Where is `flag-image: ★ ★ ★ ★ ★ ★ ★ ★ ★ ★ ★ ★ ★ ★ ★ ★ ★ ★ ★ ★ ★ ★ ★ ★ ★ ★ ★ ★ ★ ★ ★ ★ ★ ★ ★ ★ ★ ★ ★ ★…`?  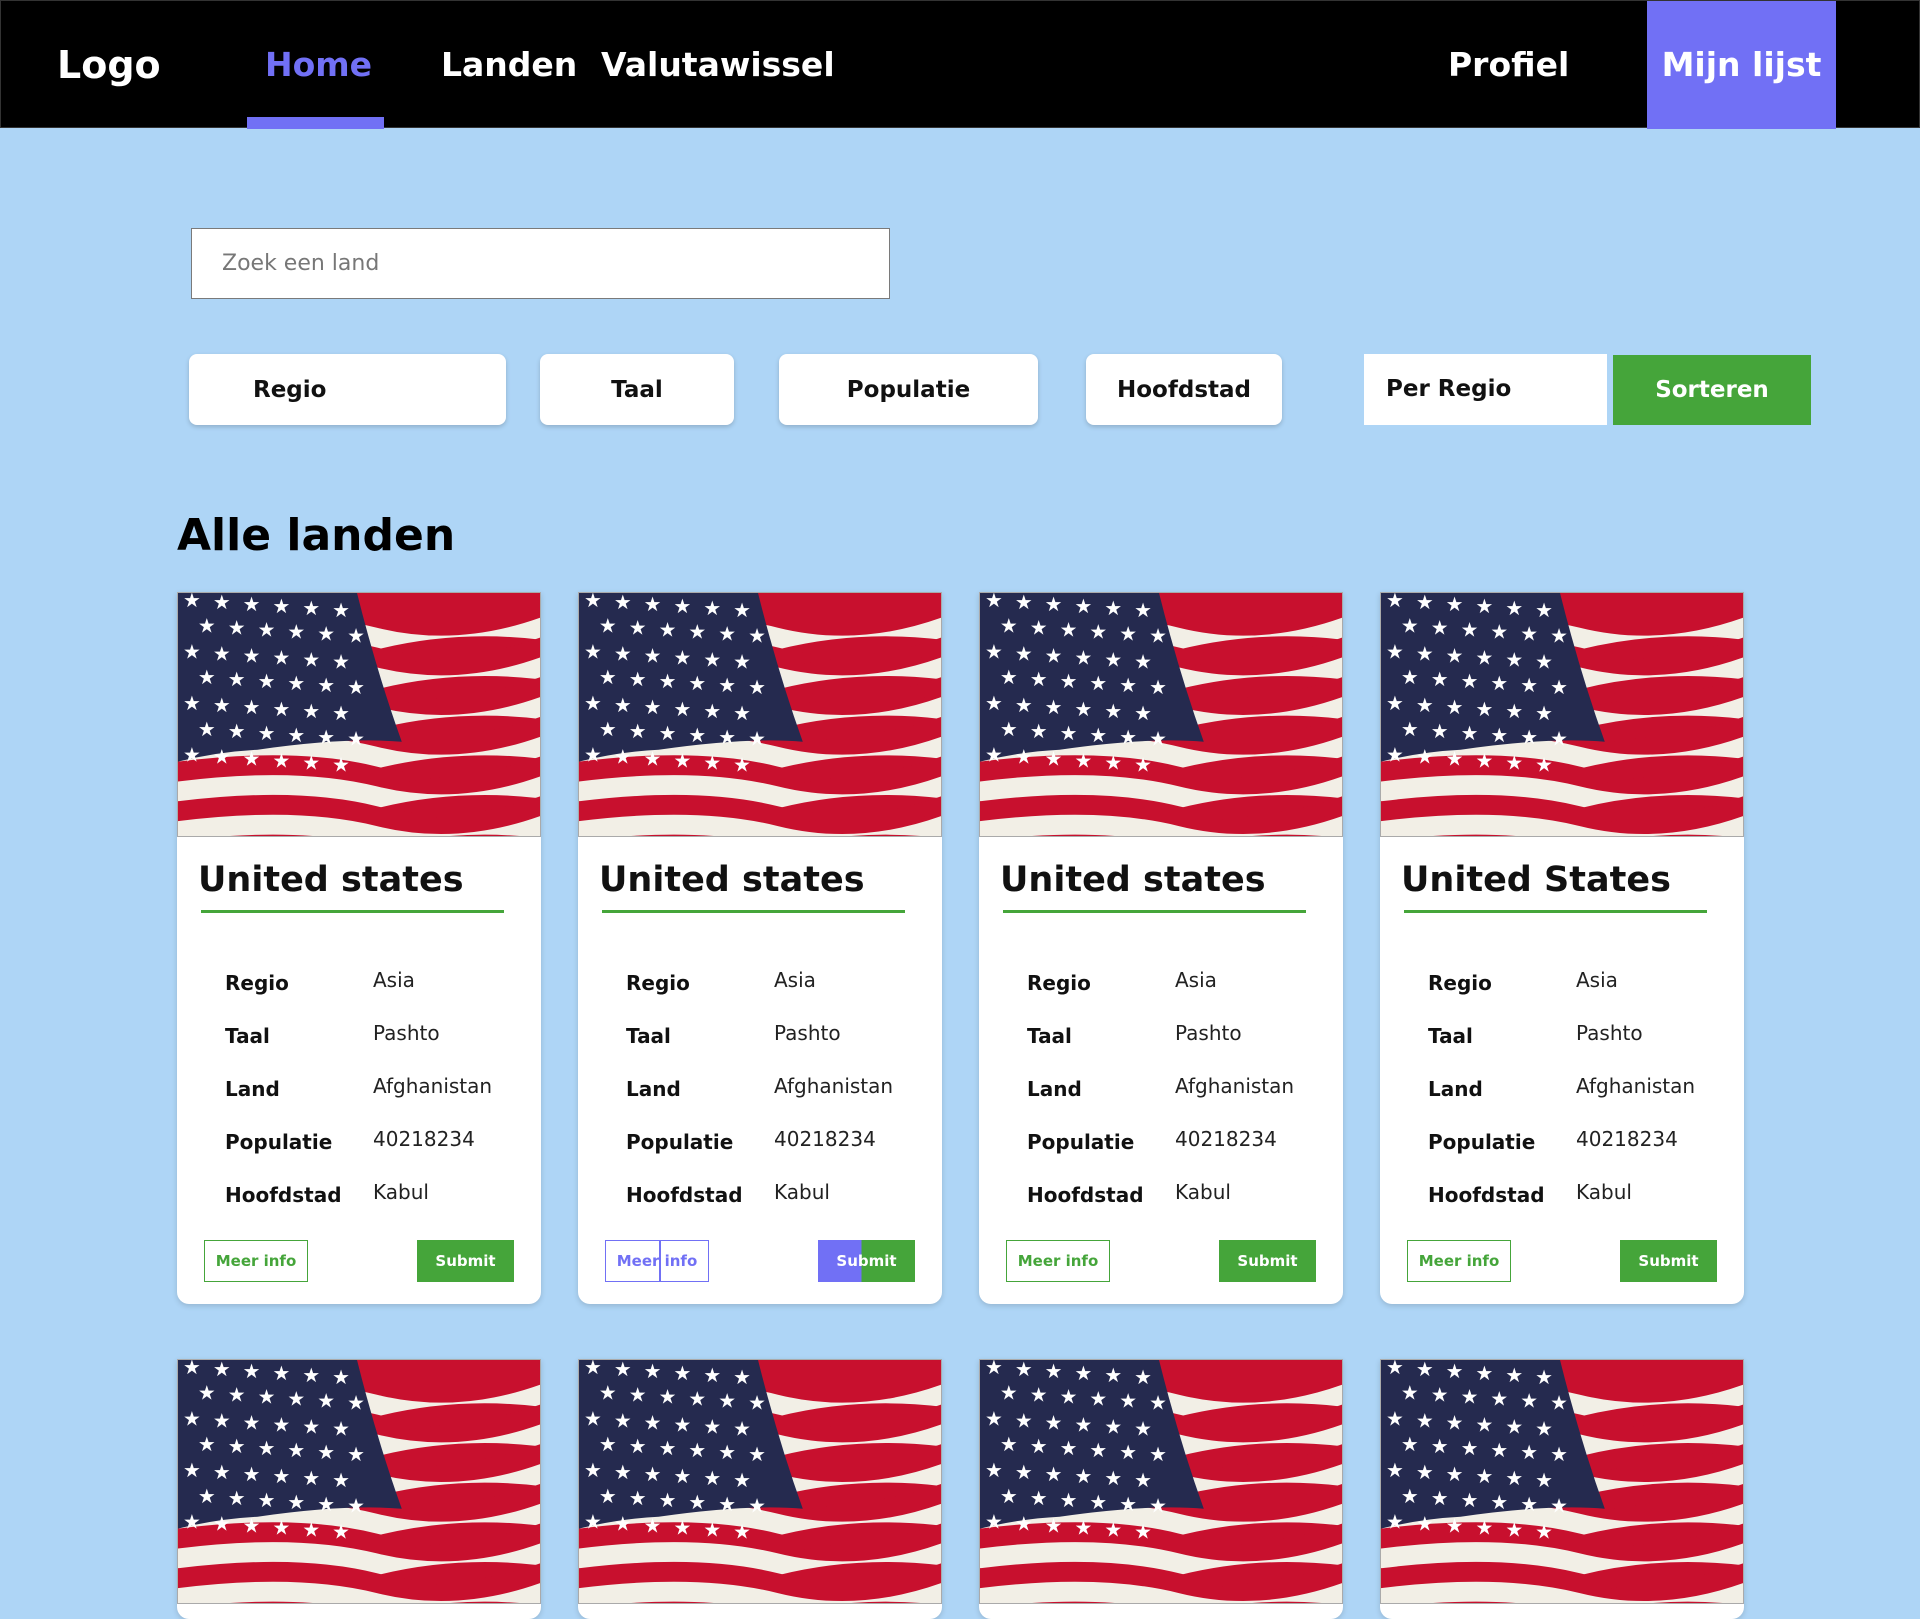
flag-image: ★ ★ ★ ★ ★ ★ ★ ★ ★ ★ ★ ★ ★ ★ ★ ★ ★ ★ ★ ★ ★ ★ ★ ★ ★ ★ ★ ★ ★ ★ ★ ★ ★ ★ ★ ★ ★ ★ ★ ★… is located at coordinates (1161, 714).